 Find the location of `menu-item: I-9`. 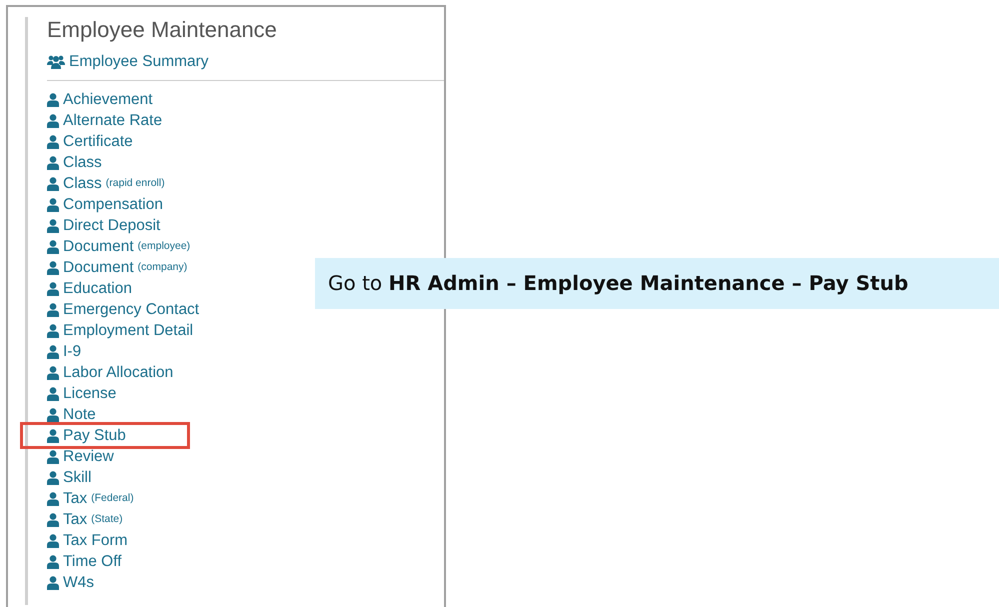

menu-item: I-9 is located at coordinates (64, 351).